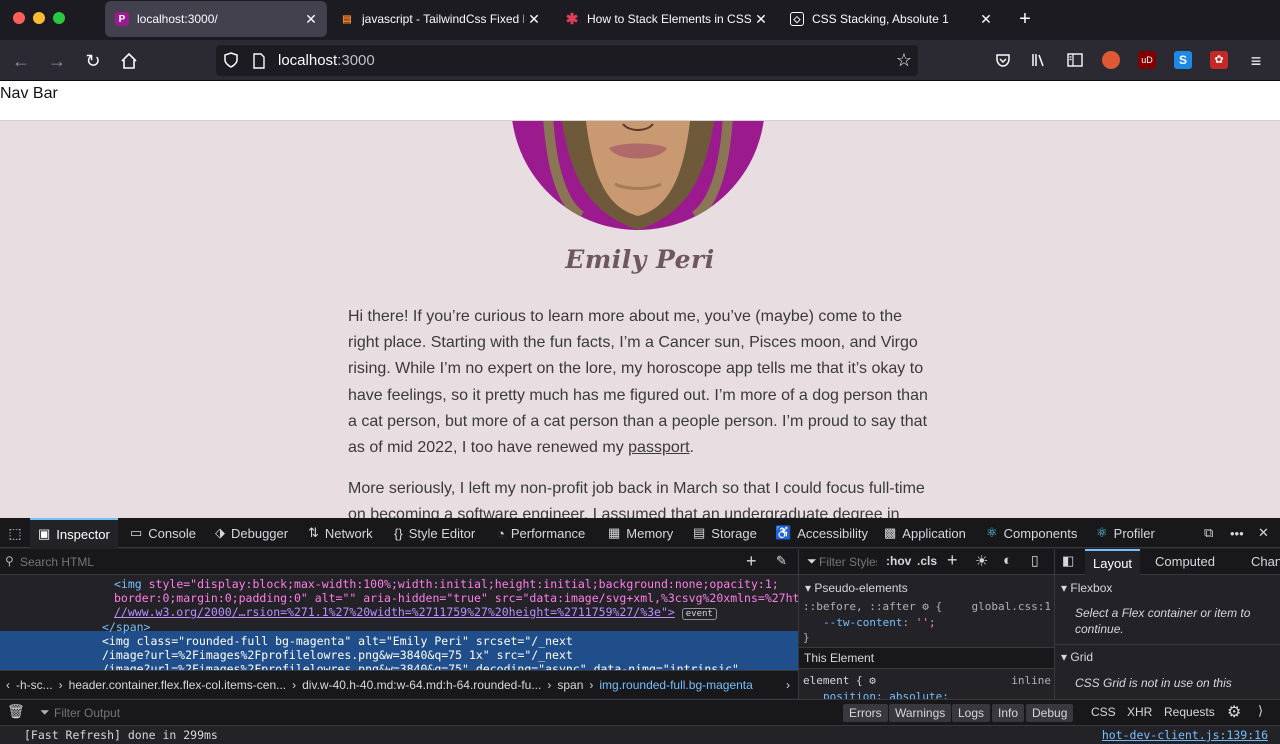 The width and height of the screenshot is (1280, 744). What do you see at coordinates (1256, 61) in the screenshot?
I see `app-menu-button: ≡` at bounding box center [1256, 61].